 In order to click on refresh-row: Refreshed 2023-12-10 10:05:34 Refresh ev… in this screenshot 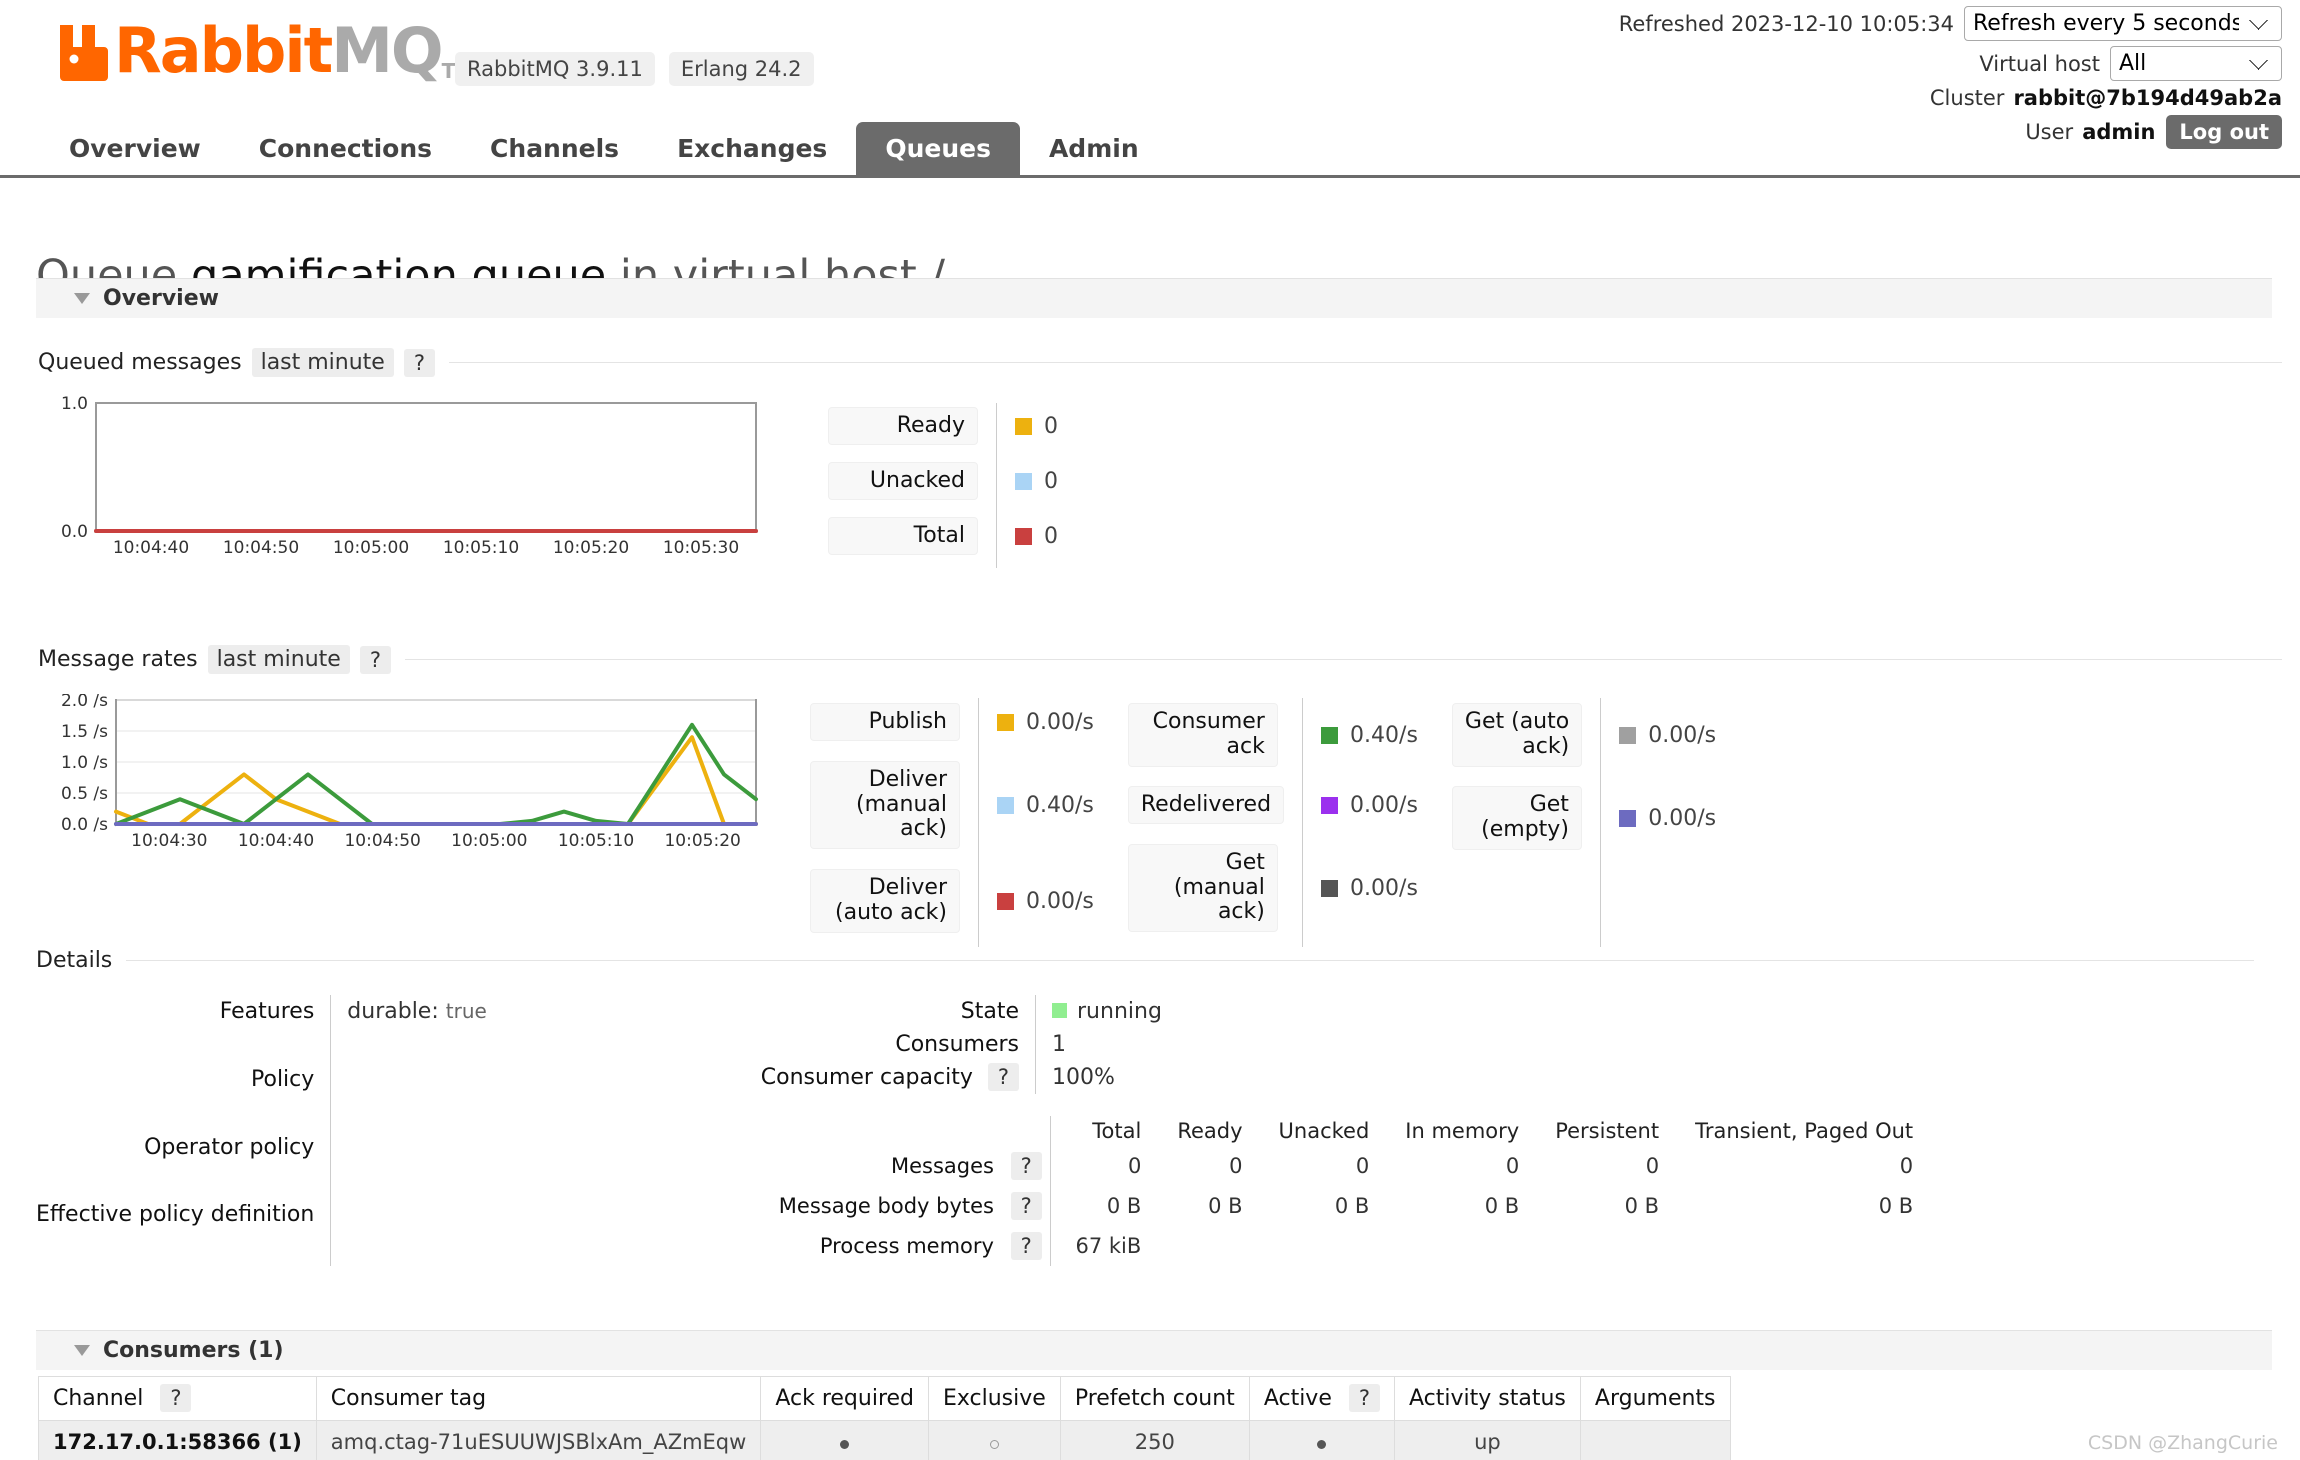, I will do `click(1950, 23)`.